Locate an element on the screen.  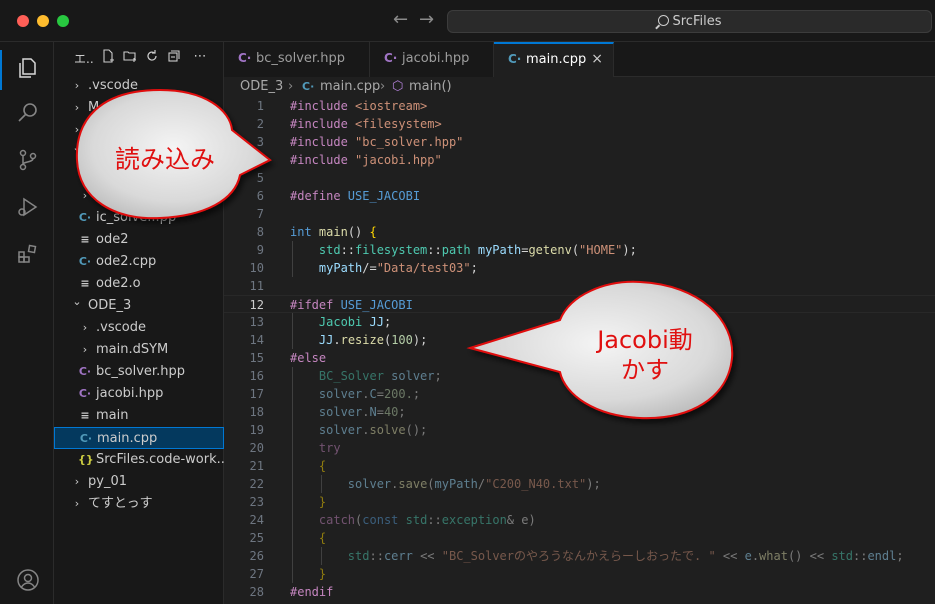
text-file-icon: ≡ is located at coordinates (85, 283).